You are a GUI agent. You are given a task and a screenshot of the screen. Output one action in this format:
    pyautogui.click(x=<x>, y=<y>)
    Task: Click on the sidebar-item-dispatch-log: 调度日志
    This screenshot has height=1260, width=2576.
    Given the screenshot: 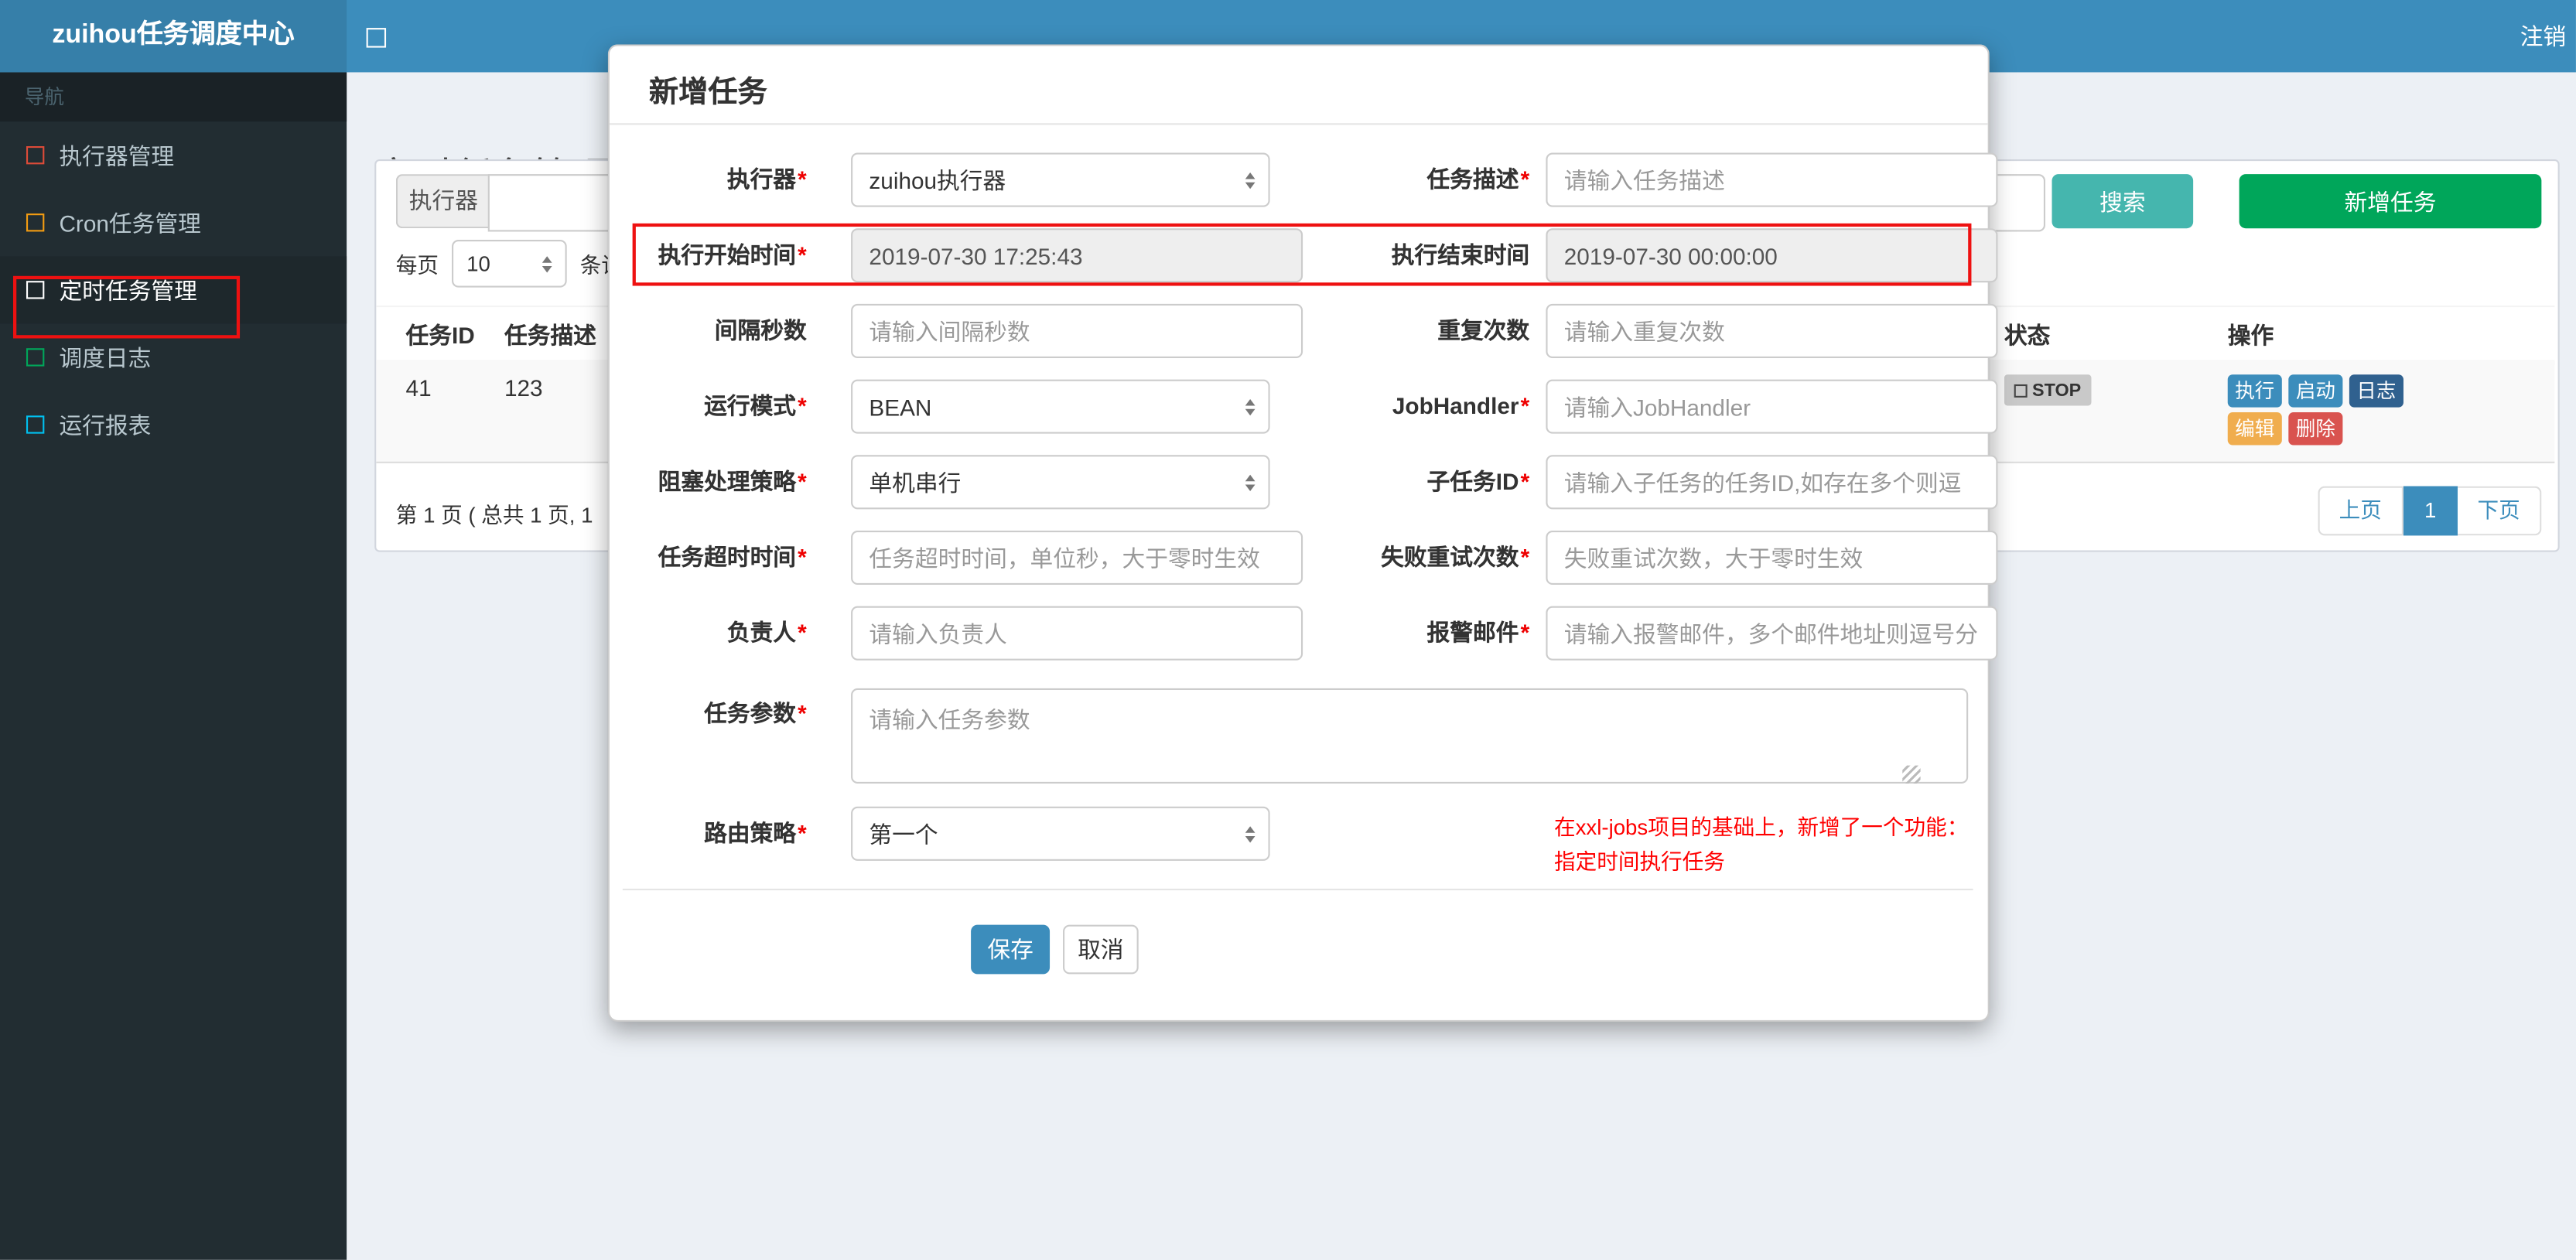 What is the action you would take?
    pyautogui.click(x=173, y=357)
    